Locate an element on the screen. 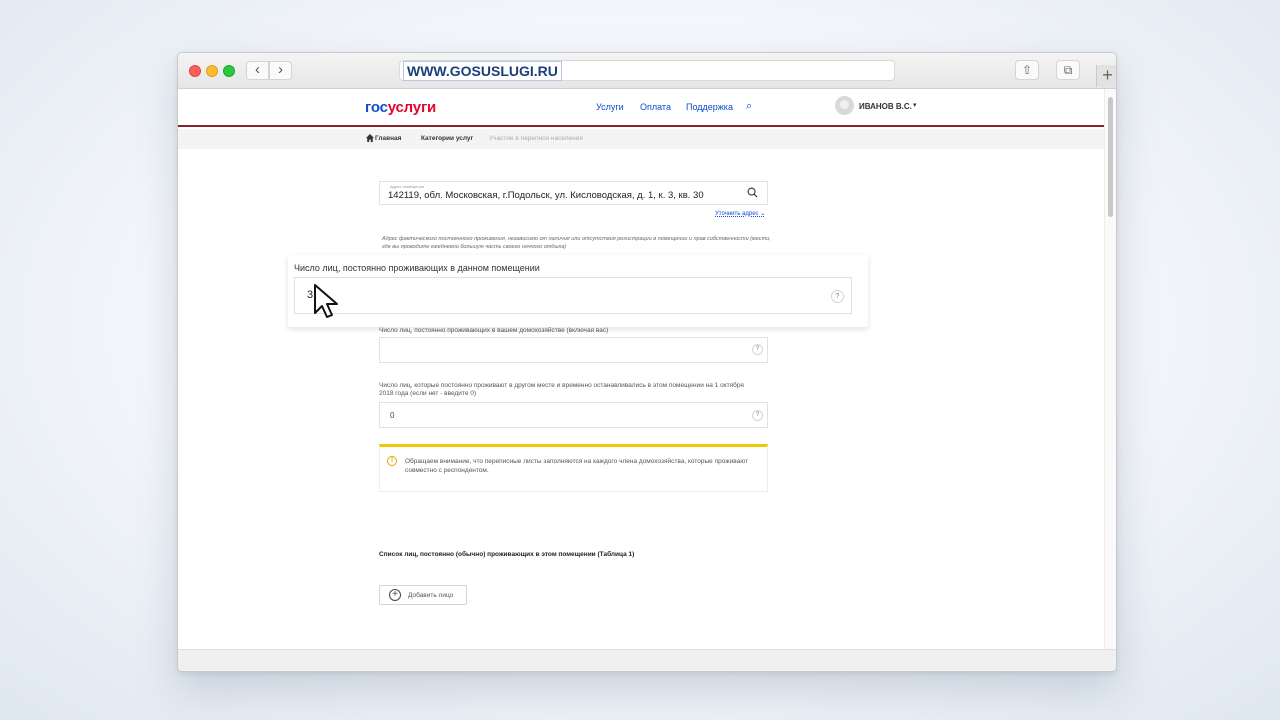 This screenshot has width=1280, height=720. user-name: ИВАНОВ В.С. is located at coordinates (885, 106).